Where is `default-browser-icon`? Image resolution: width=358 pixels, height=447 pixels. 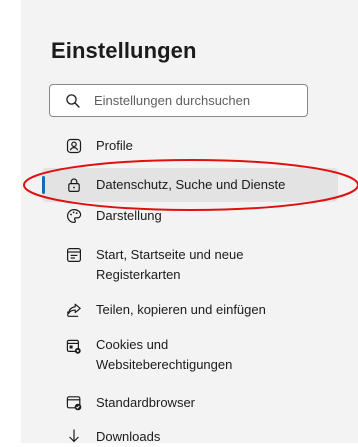 default-browser-icon is located at coordinates (74, 403).